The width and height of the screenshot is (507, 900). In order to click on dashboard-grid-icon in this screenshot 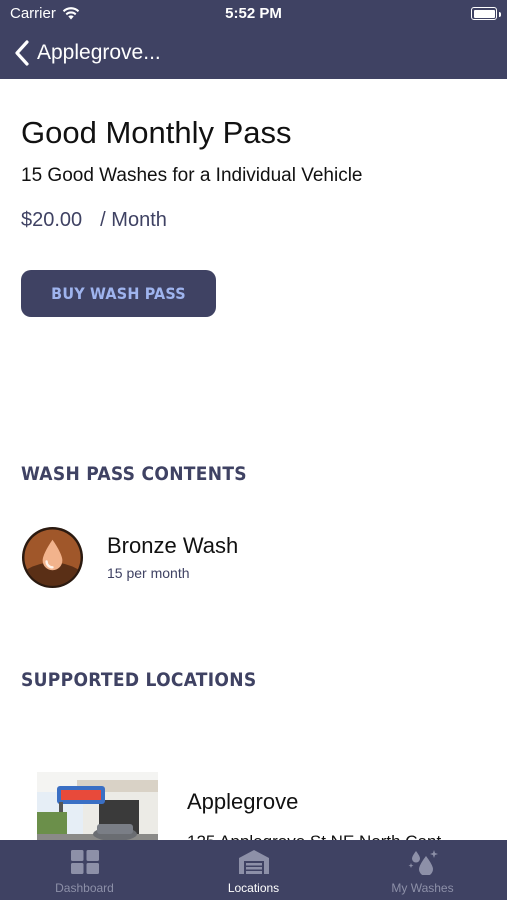, I will do `click(84, 862)`.